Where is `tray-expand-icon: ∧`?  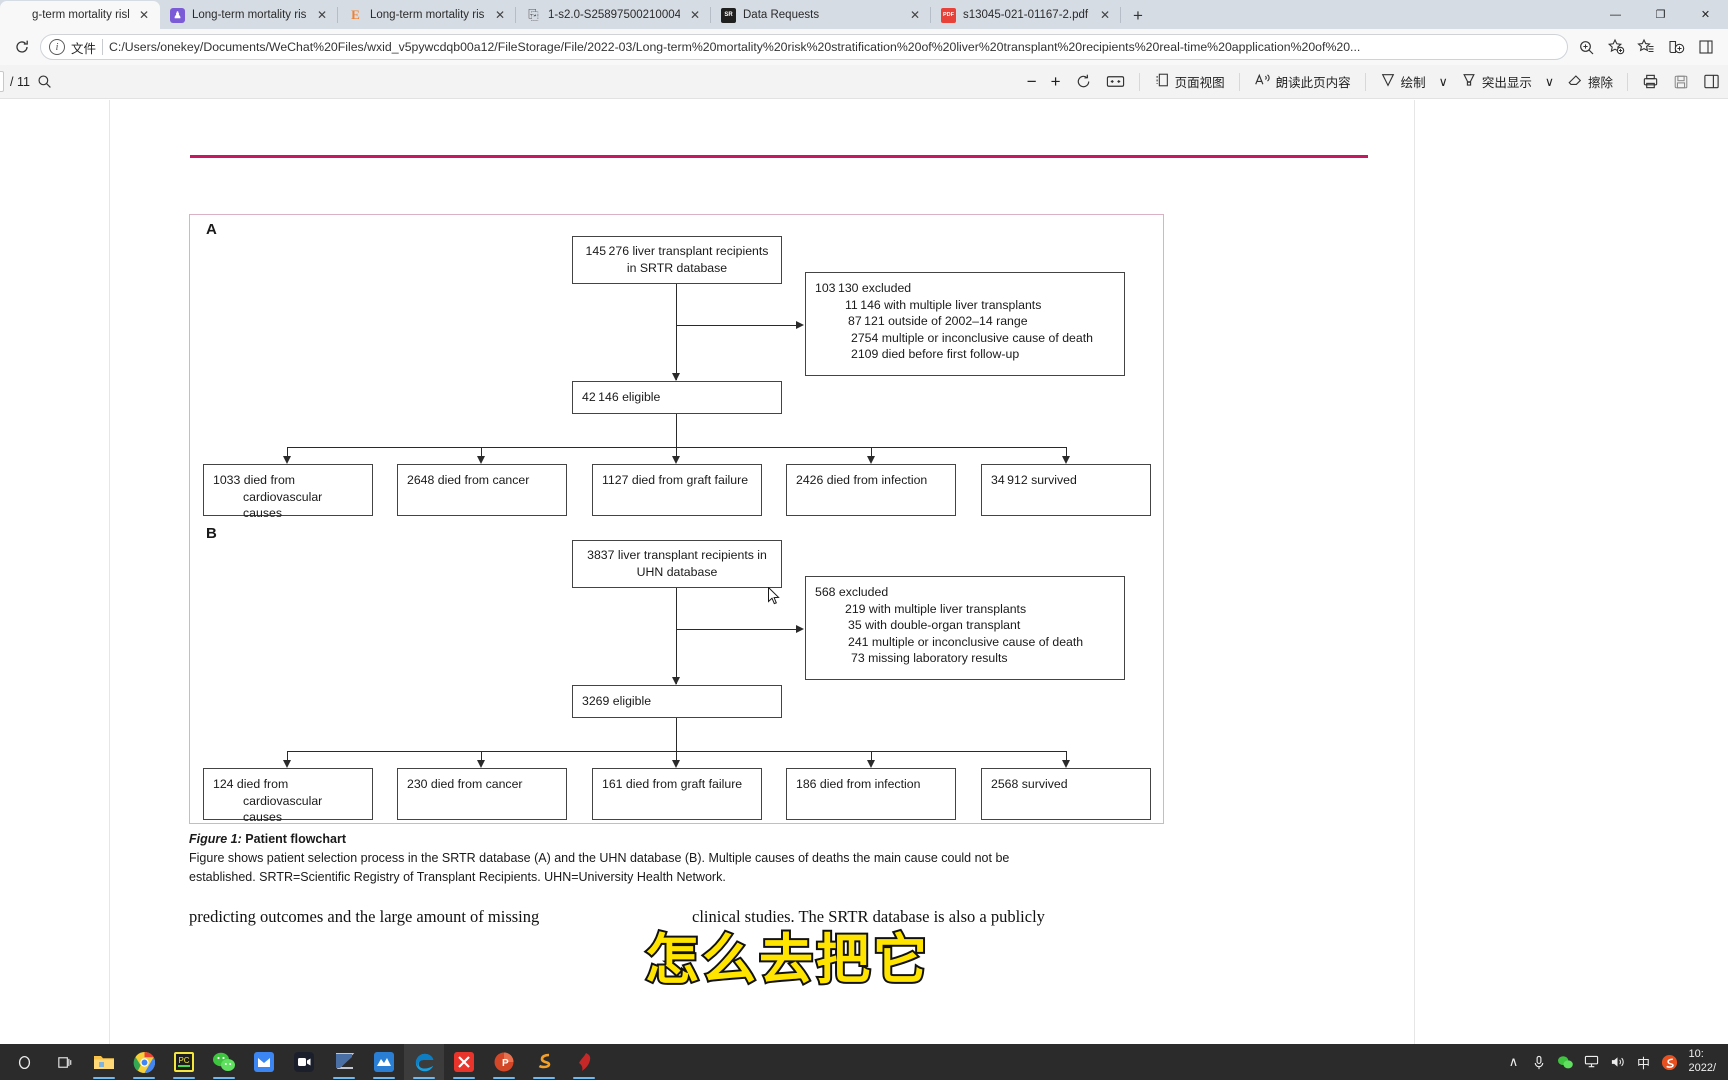
tray-expand-icon: ∧ is located at coordinates (1513, 1062).